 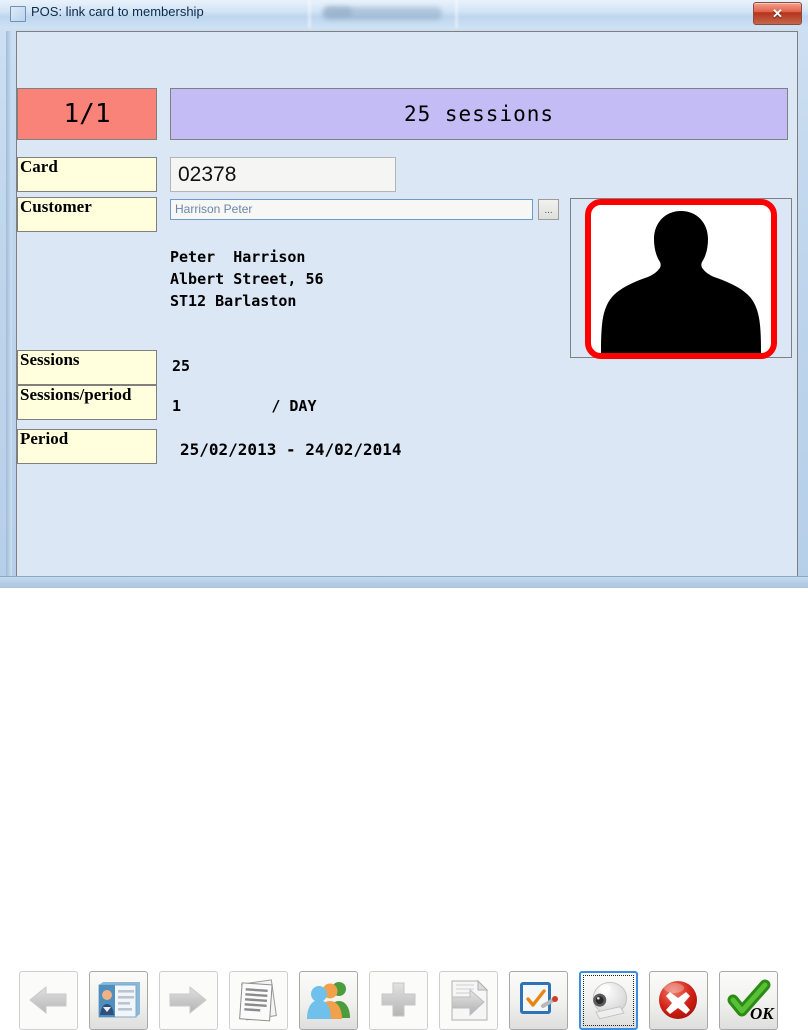 I want to click on next-button, so click(x=188, y=1000).